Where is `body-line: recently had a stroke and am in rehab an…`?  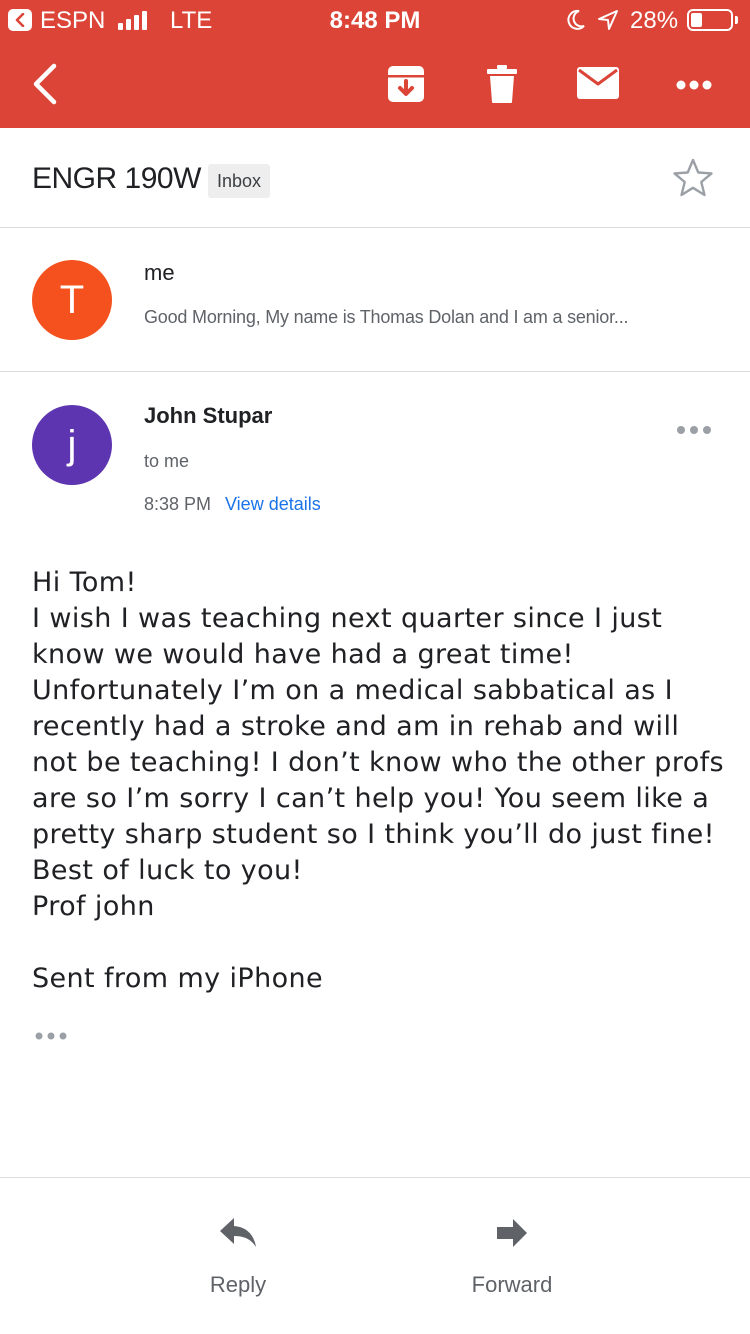 body-line: recently had a stroke and am in rehab an… is located at coordinates (356, 726).